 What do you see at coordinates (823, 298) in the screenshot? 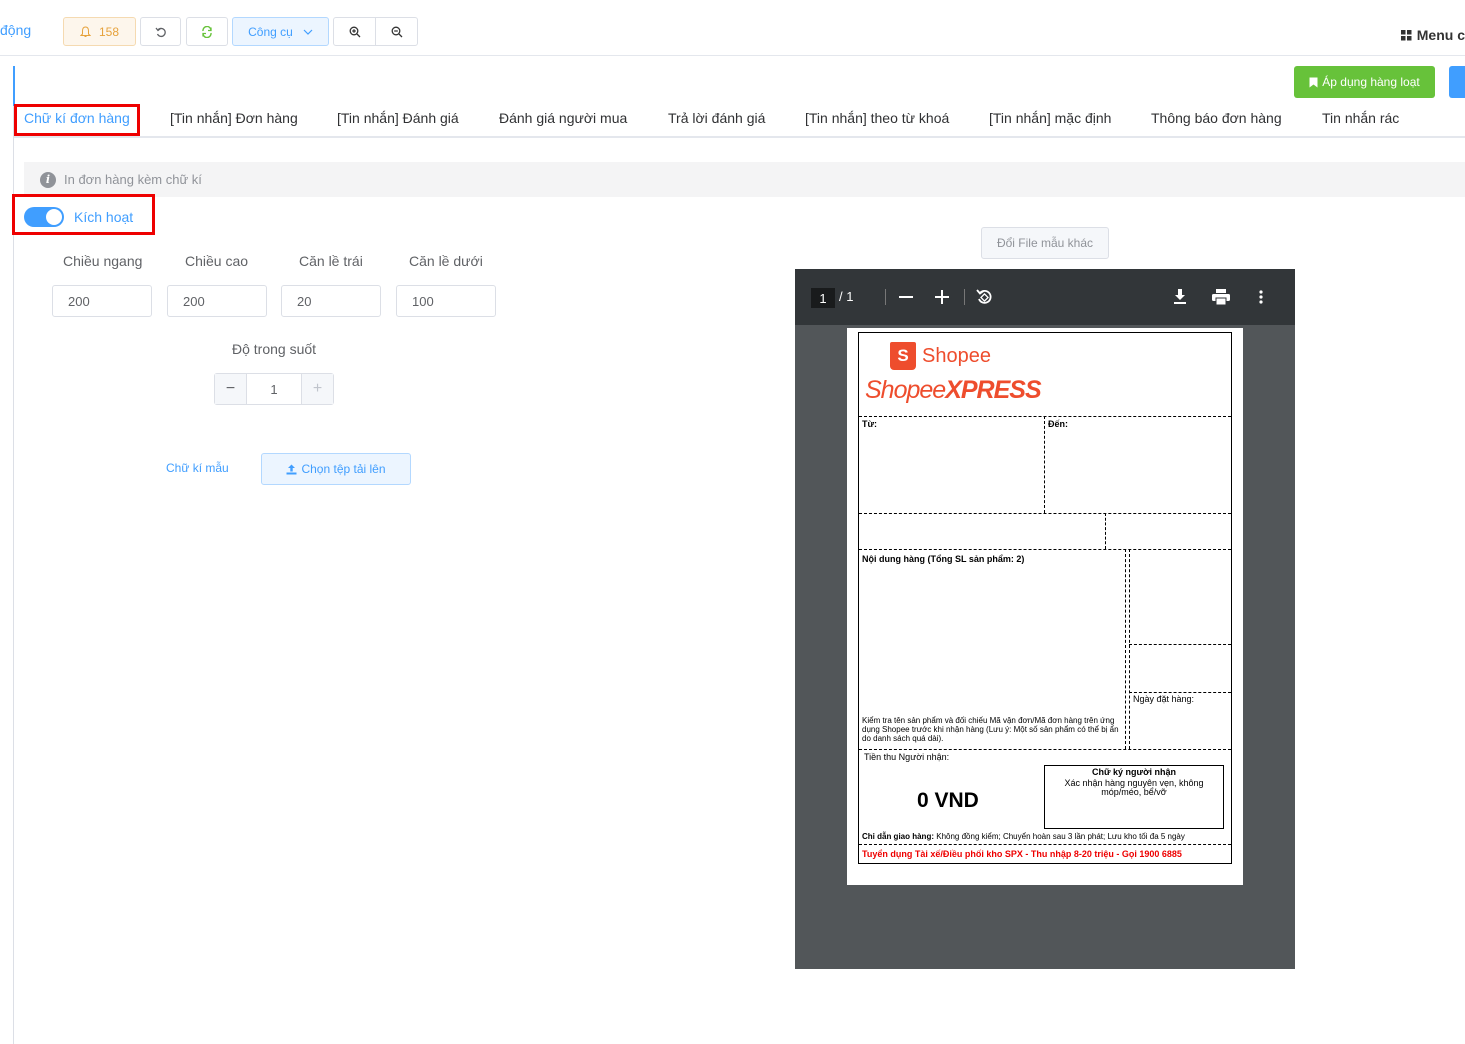
I see `page-number-input: 1` at bounding box center [823, 298].